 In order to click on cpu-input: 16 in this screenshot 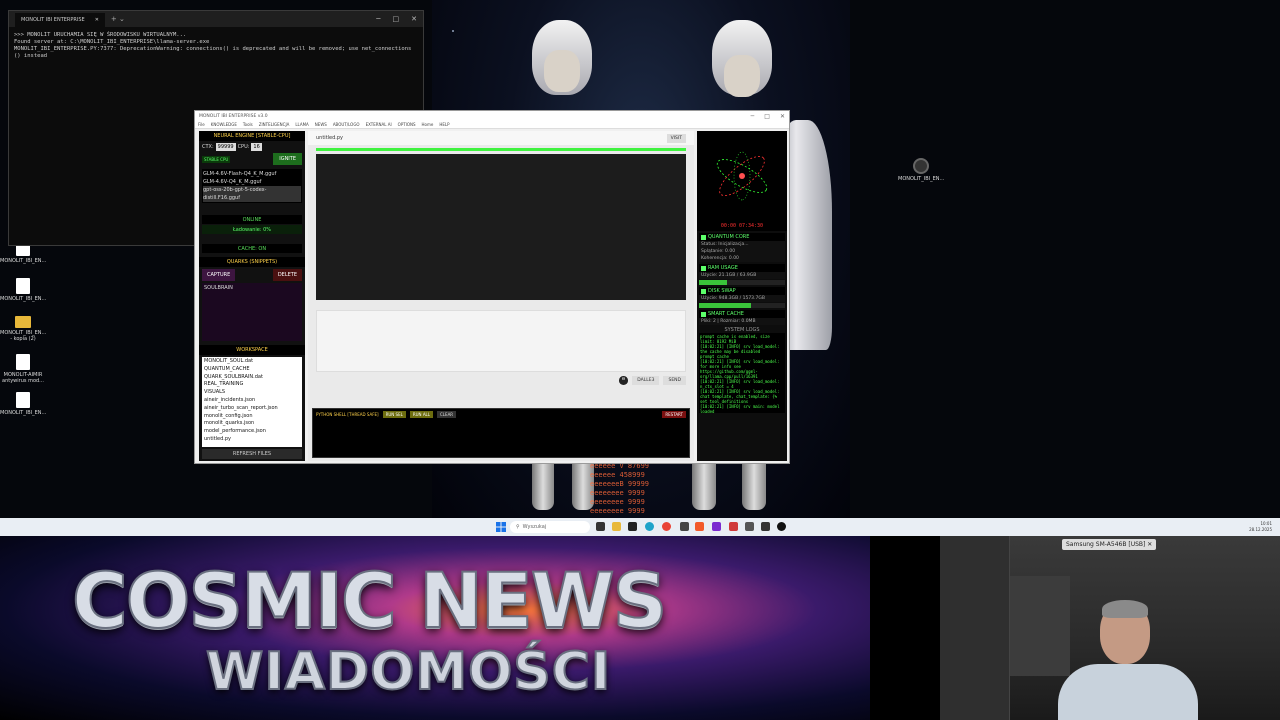, I will do `click(256, 147)`.